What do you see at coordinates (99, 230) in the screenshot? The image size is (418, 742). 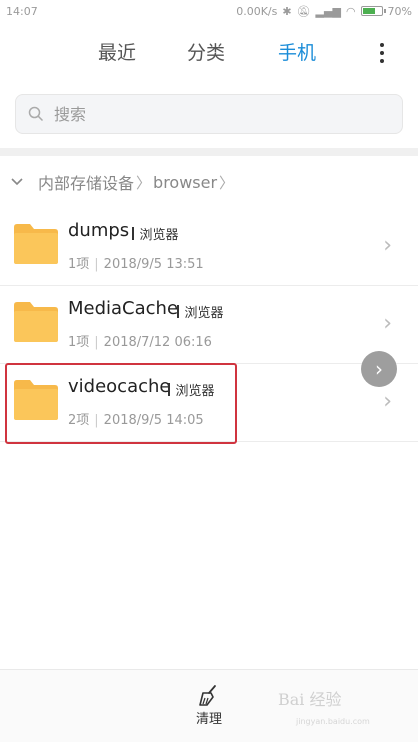 I see `file-name: dumps` at bounding box center [99, 230].